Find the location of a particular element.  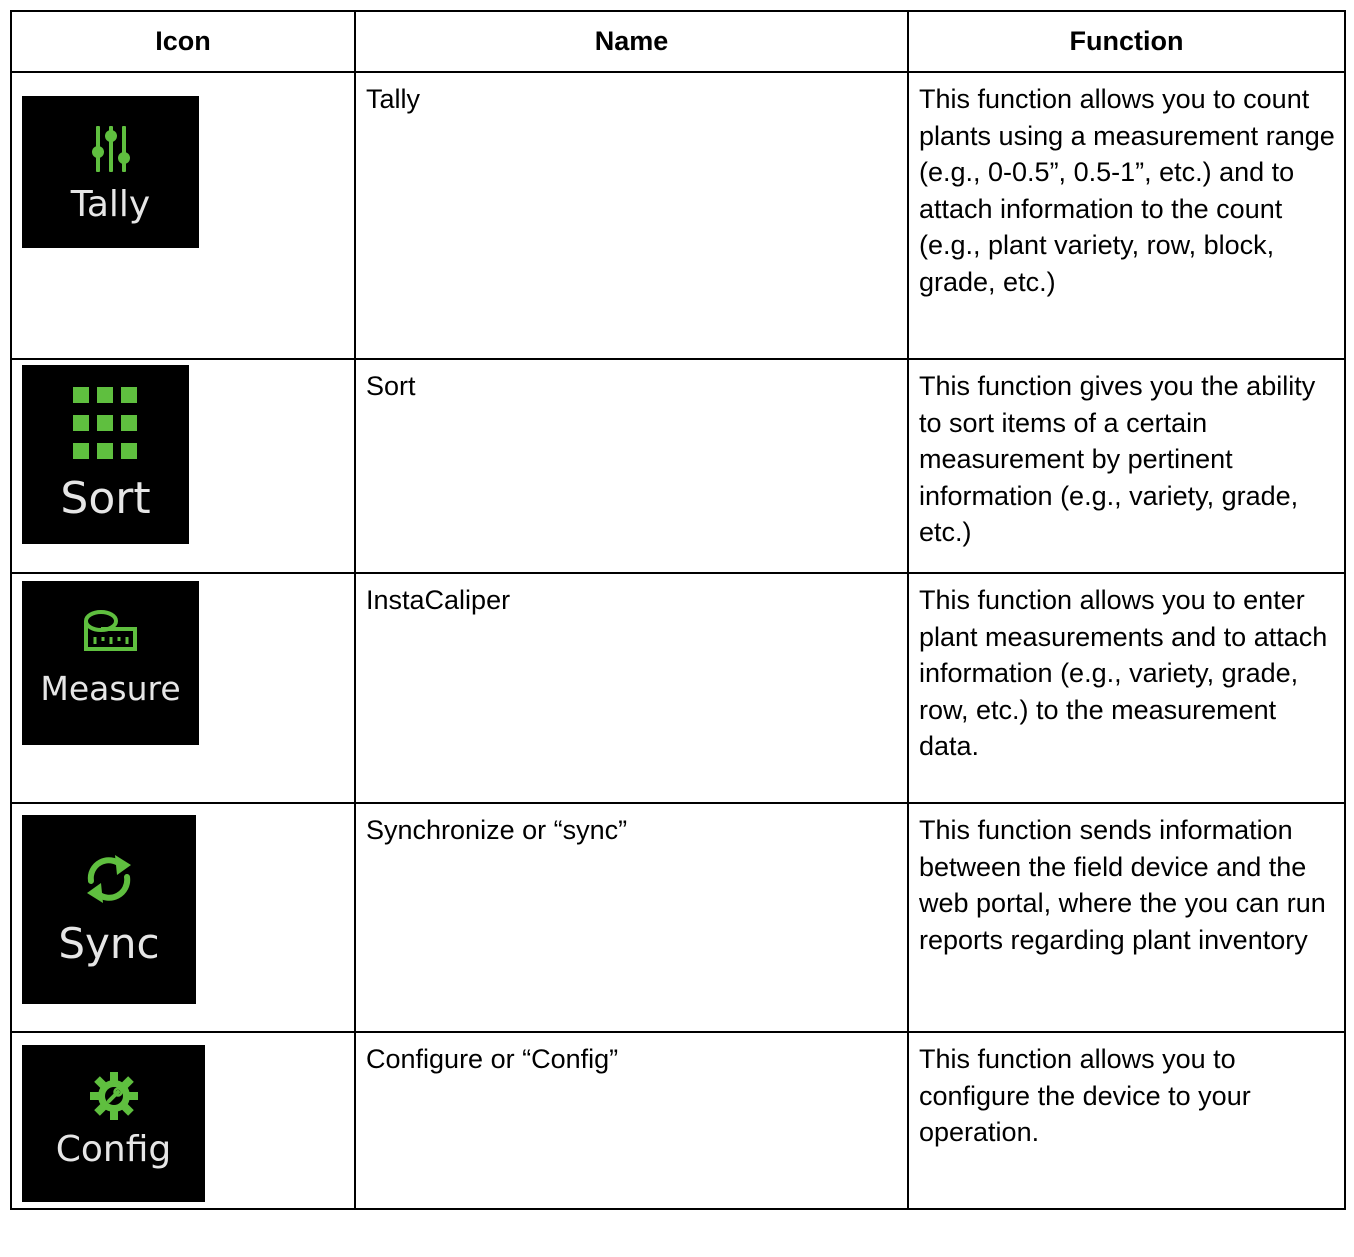

icon-cell: Measure is located at coordinates (183, 688).